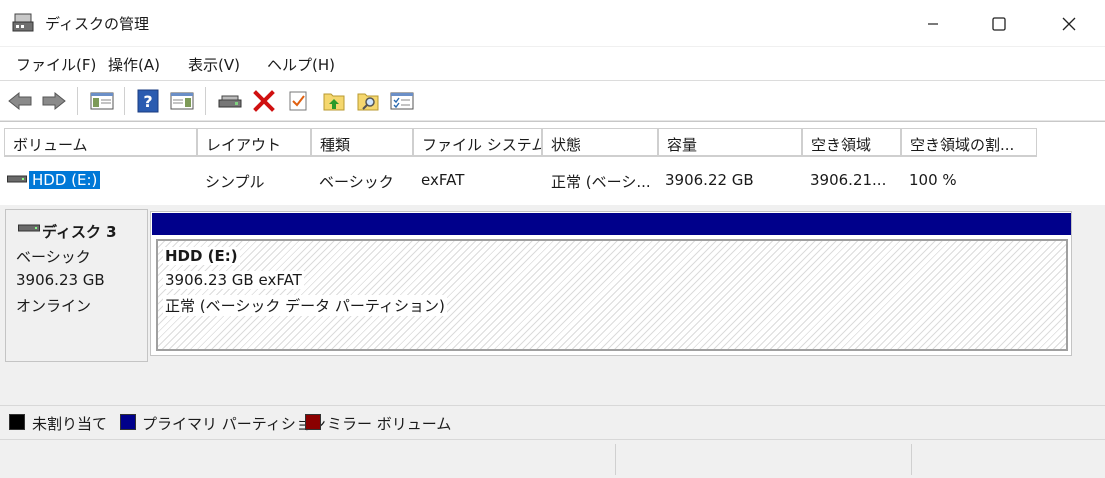 This screenshot has width=1105, height=478. What do you see at coordinates (56, 64) in the screenshot?
I see `menu-file: ファイル(F)` at bounding box center [56, 64].